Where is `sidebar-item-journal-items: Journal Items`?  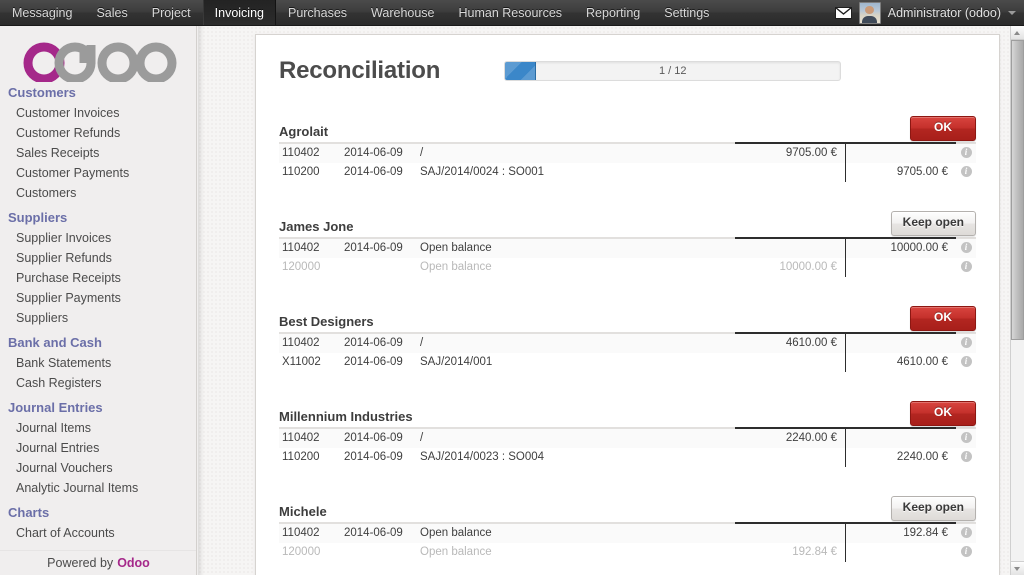 sidebar-item-journal-items: Journal Items is located at coordinates (98, 428).